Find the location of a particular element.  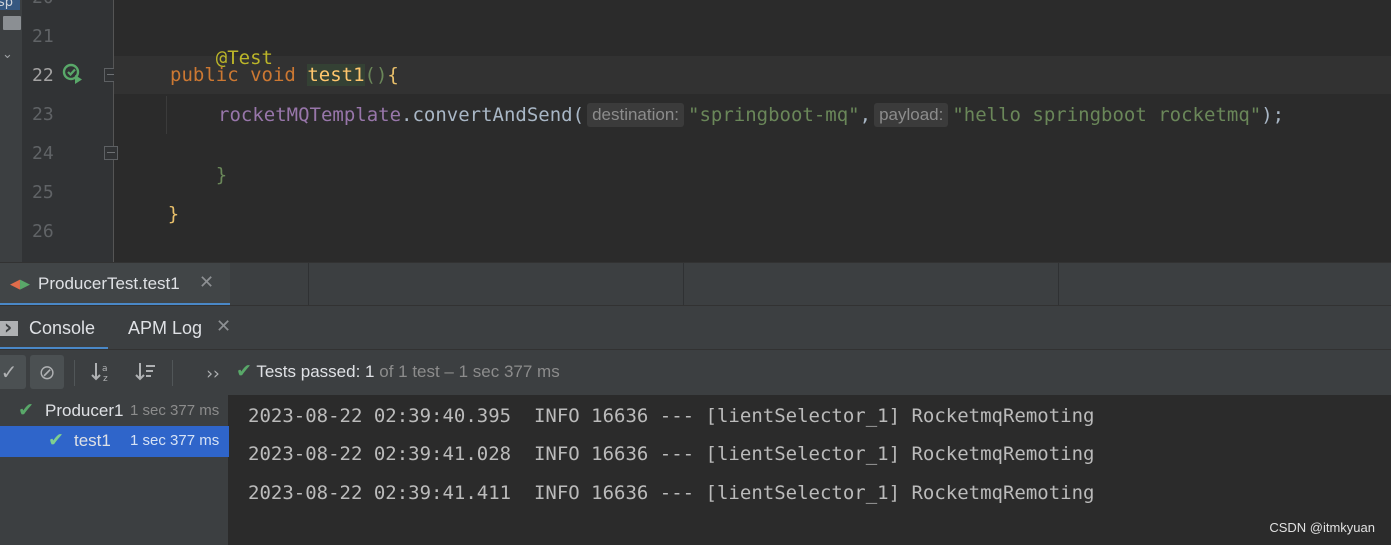

tab-console-label: Console is located at coordinates (62, 328).